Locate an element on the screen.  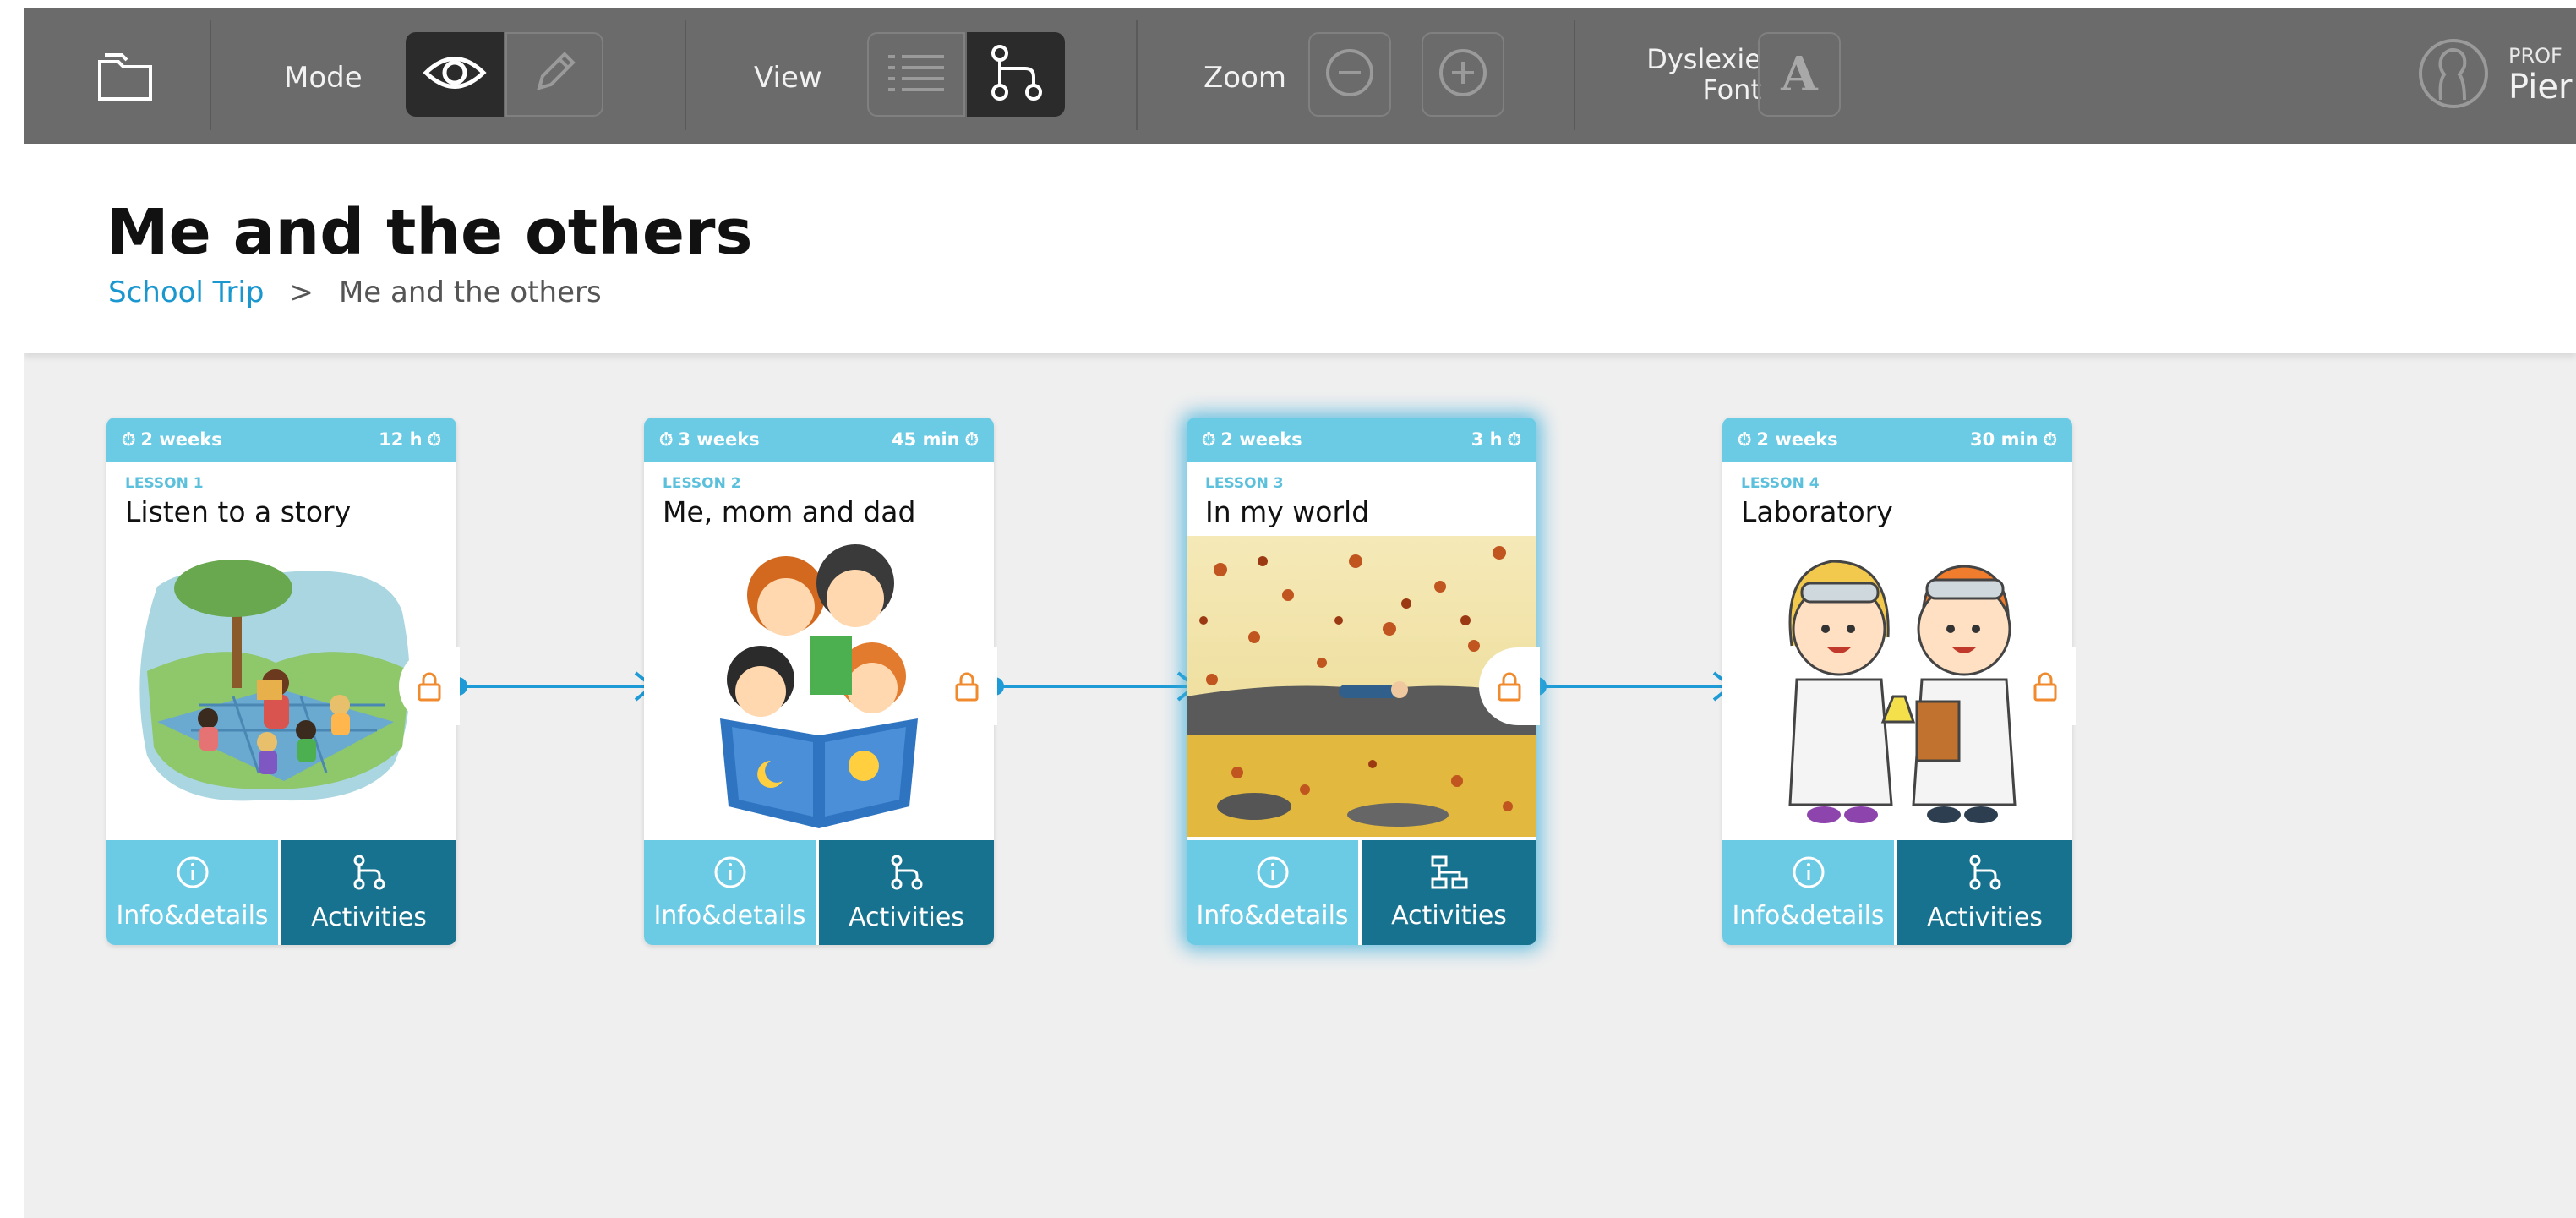
path-view-button is located at coordinates (1016, 74).